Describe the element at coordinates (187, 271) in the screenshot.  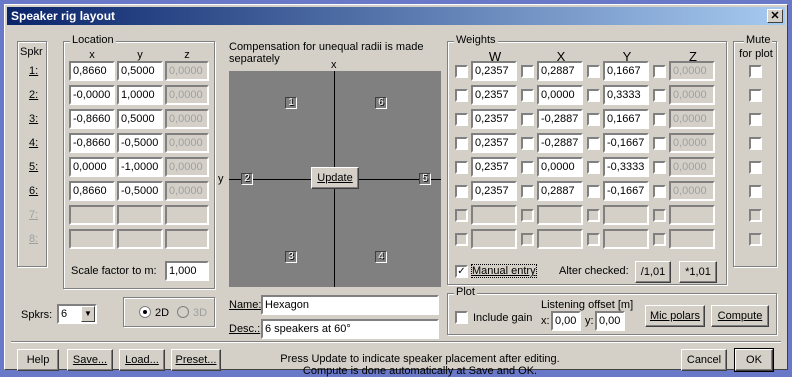
I see `scale-factor-input: 1,000` at that location.